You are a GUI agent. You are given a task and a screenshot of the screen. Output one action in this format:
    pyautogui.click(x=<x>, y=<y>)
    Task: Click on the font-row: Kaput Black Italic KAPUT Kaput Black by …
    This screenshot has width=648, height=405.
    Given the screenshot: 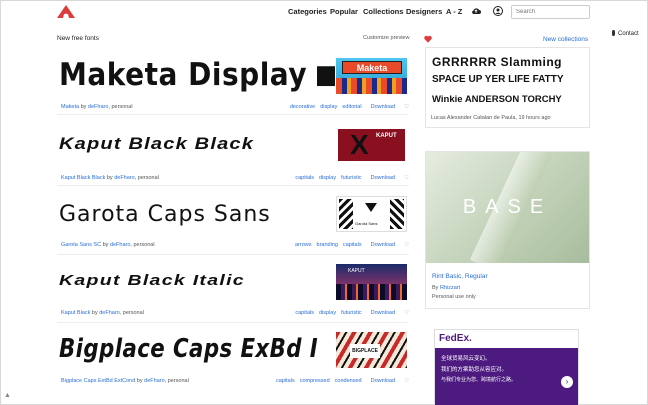 What is the action you would take?
    pyautogui.click(x=233, y=292)
    